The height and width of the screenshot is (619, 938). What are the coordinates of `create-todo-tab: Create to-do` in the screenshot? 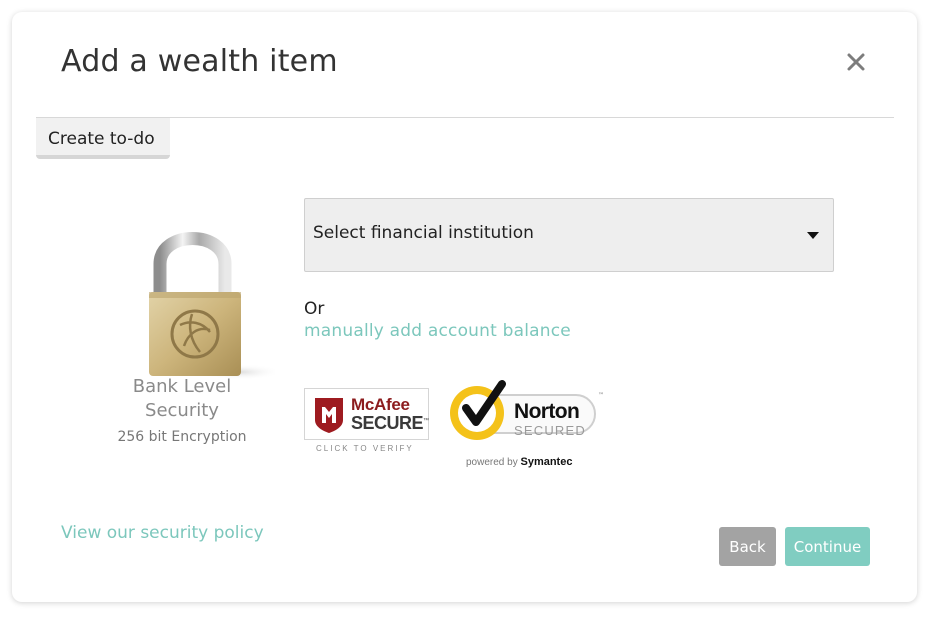 It's located at (103, 138).